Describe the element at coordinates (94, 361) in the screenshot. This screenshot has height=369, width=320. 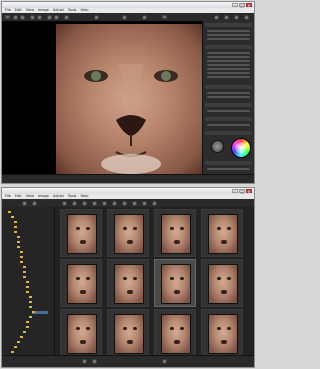
I see `next-icon` at that location.